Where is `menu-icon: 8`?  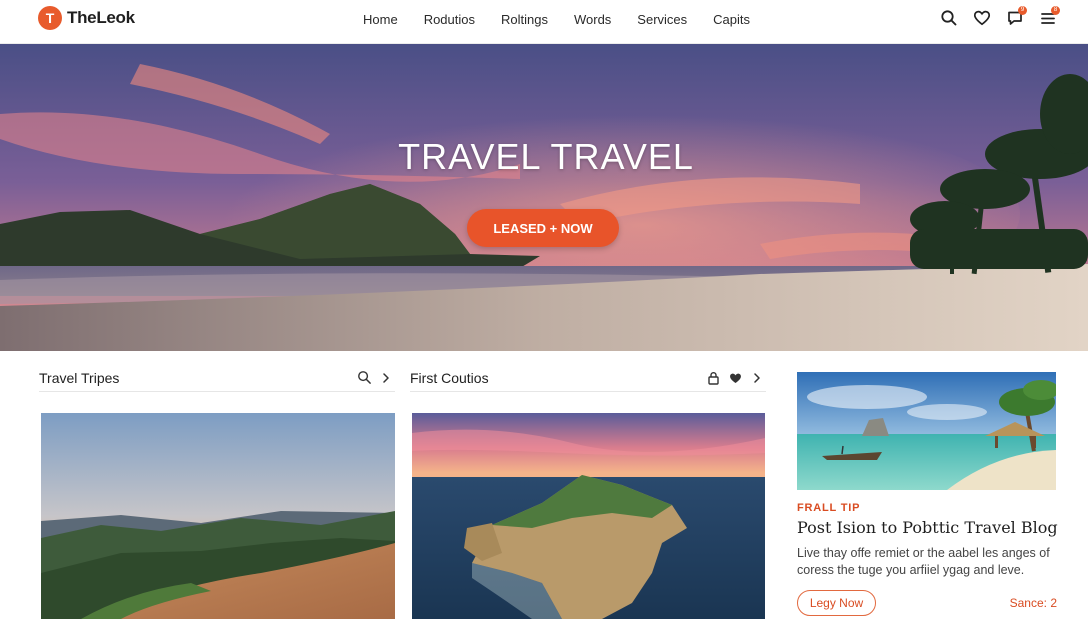 menu-icon: 8 is located at coordinates (1048, 18).